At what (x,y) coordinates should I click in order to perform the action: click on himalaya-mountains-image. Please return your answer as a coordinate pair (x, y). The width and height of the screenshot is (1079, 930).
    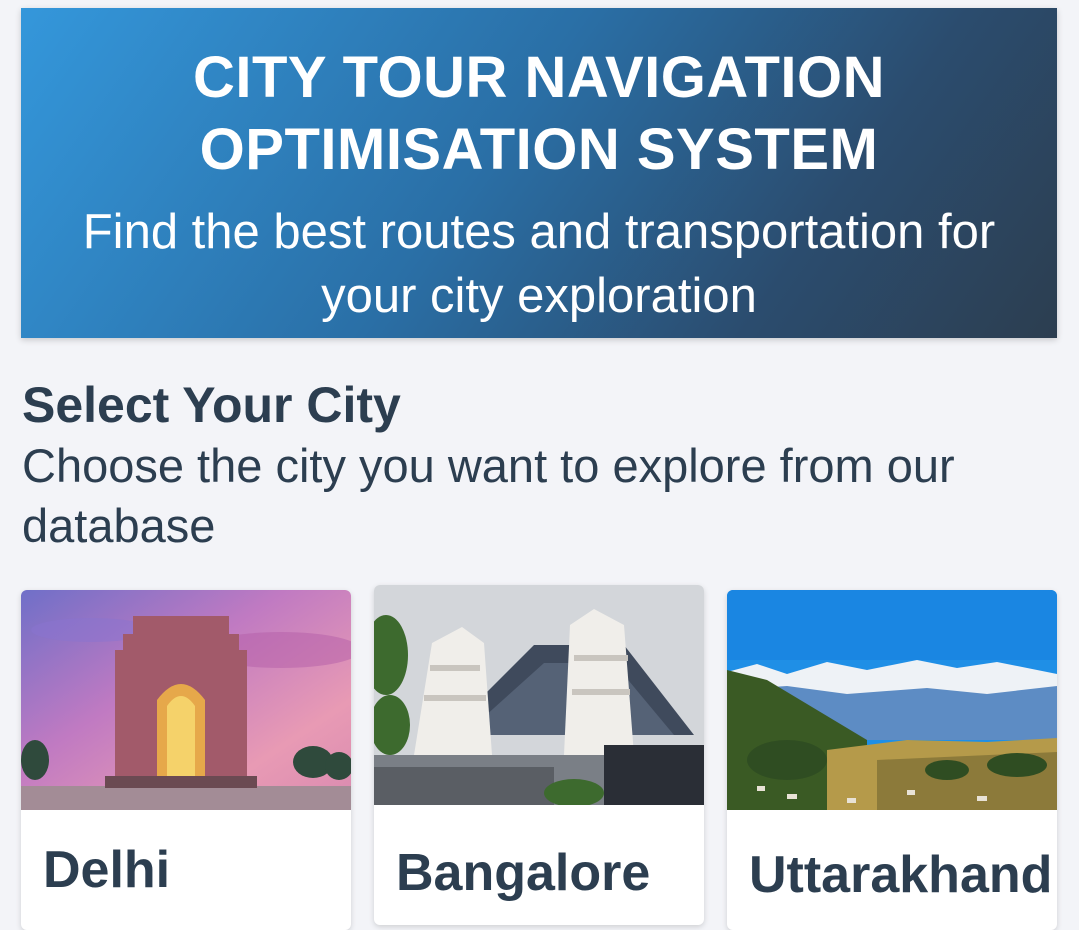
    Looking at the image, I should click on (892, 700).